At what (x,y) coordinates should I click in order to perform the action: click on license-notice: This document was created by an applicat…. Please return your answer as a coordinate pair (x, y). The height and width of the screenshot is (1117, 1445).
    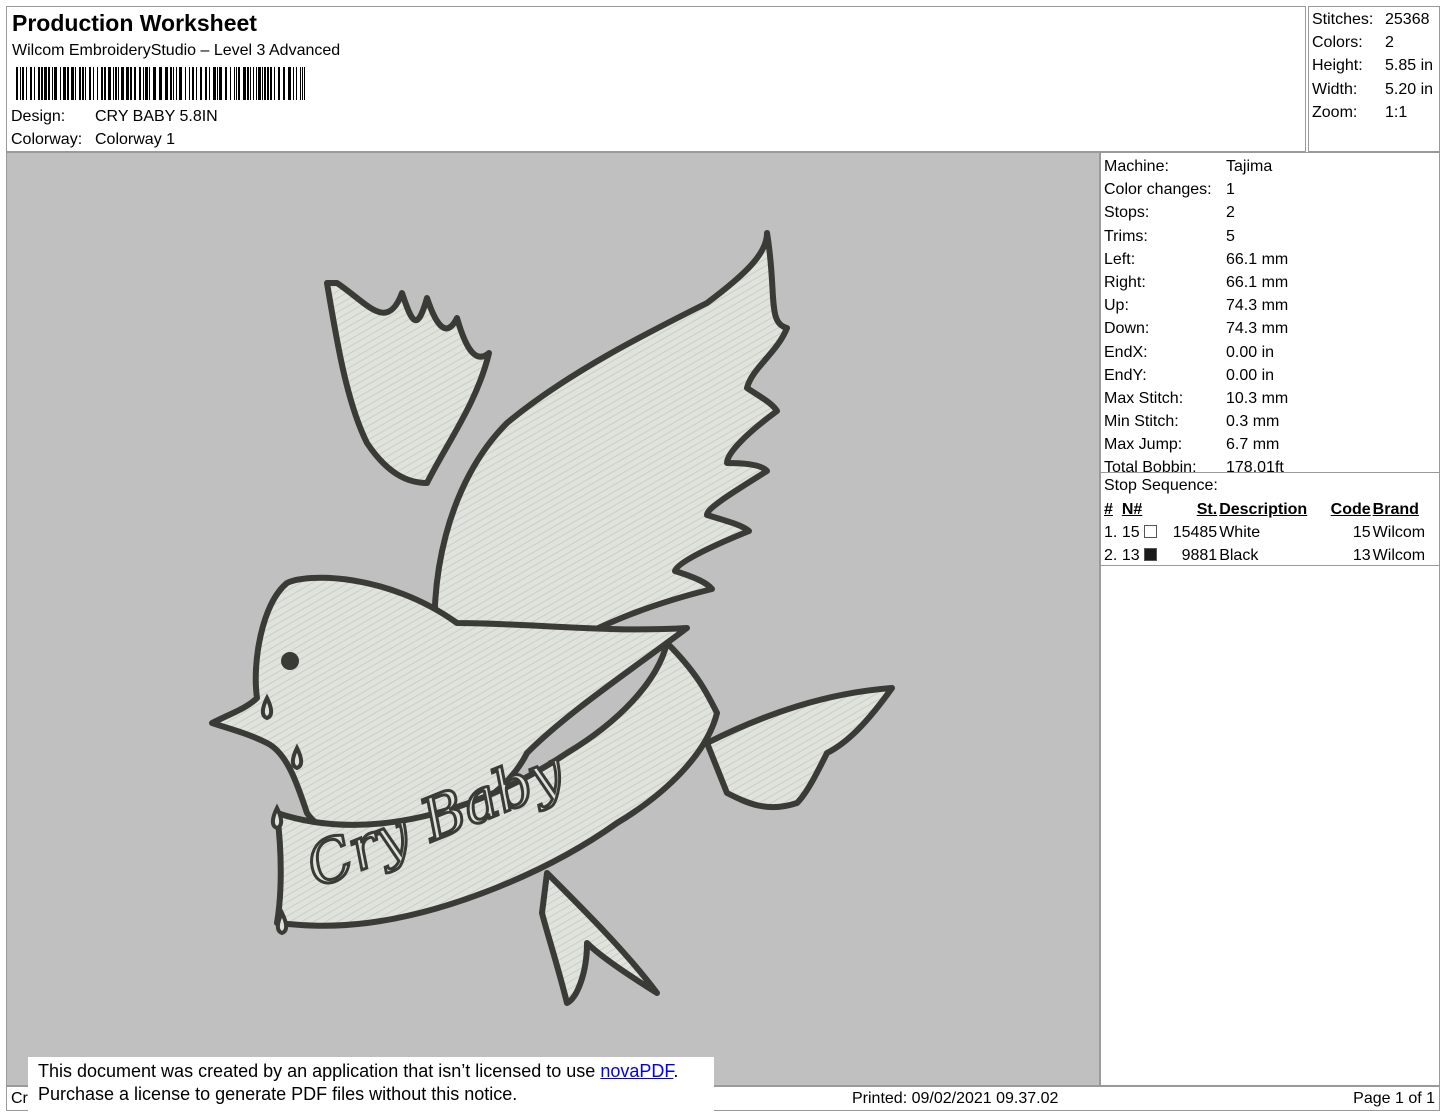
    Looking at the image, I should click on (371, 1084).